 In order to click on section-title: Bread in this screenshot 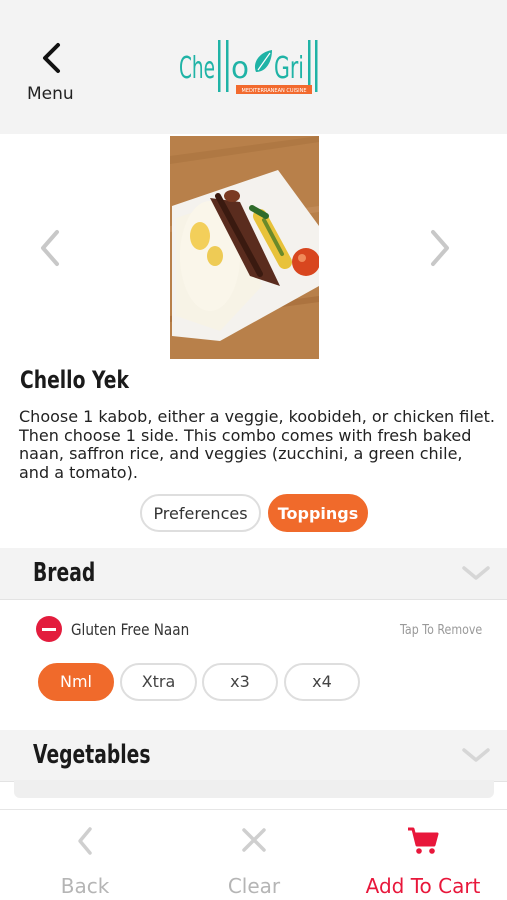, I will do `click(64, 573)`.